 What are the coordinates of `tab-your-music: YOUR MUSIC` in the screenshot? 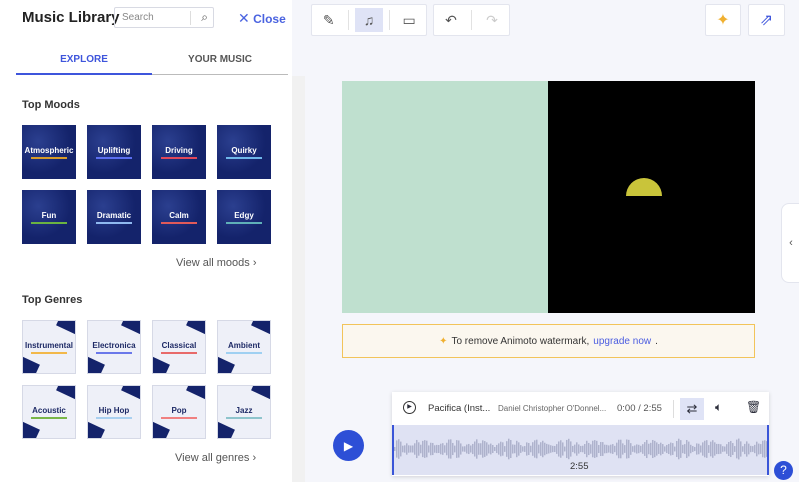 It's located at (220, 59).